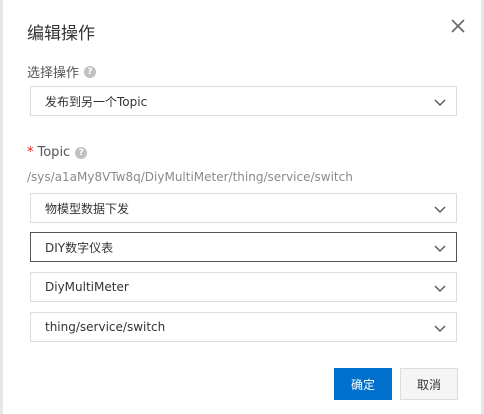 This screenshot has height=414, width=484. Describe the element at coordinates (243, 327) in the screenshot. I see `topic-select-service: thing/service/switch` at that location.